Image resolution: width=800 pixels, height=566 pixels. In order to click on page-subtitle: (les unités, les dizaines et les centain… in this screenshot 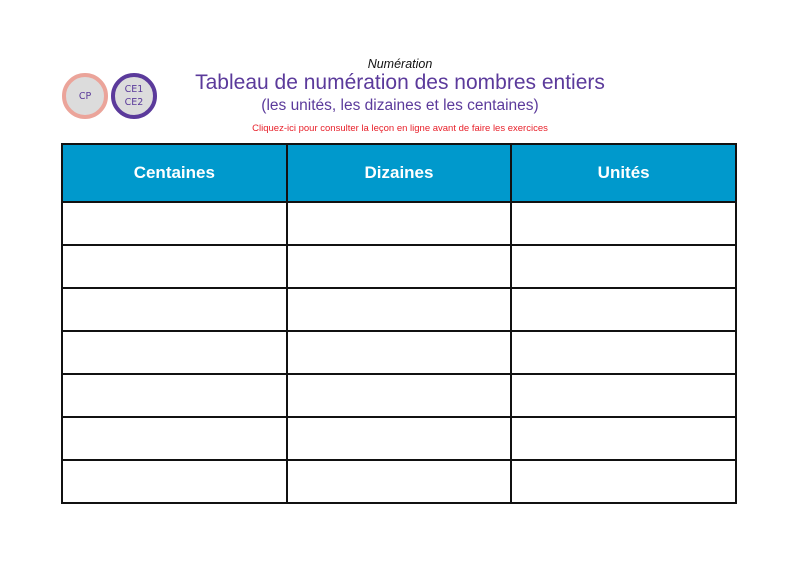, I will do `click(400, 105)`.